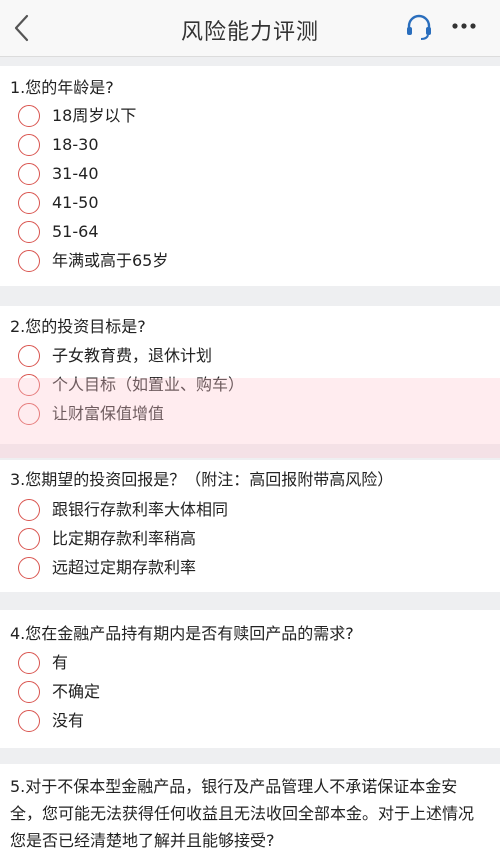  Describe the element at coordinates (60, 662) in the screenshot. I see `option-label: 有` at that location.